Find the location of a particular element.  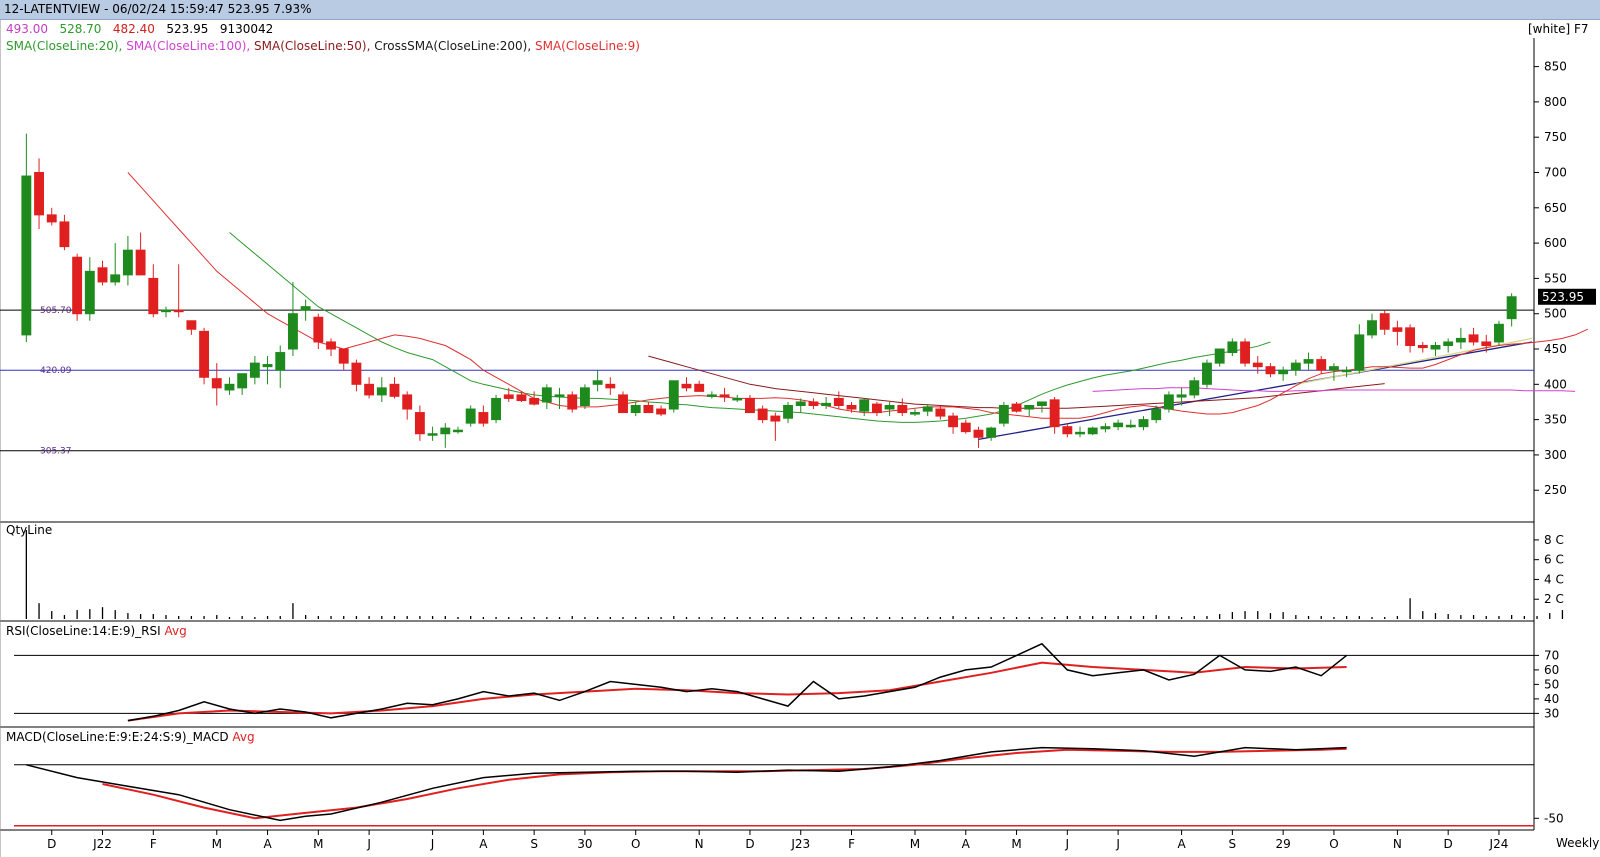

price-tick-label: 500 is located at coordinates (1555, 314).